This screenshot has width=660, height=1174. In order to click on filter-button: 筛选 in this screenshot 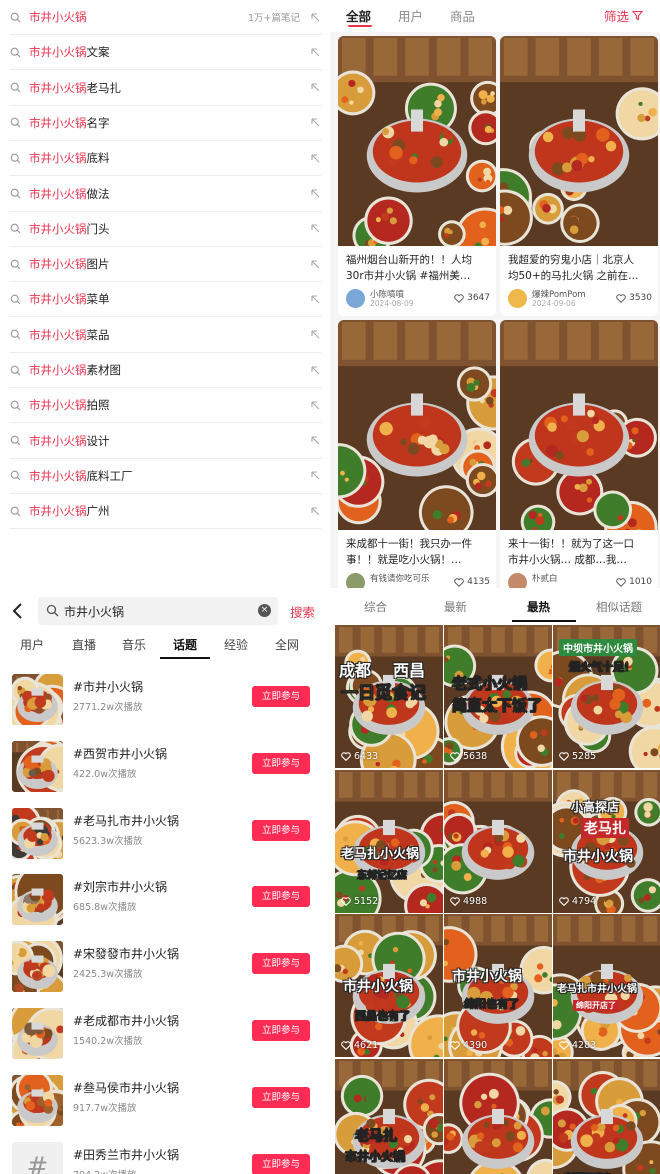, I will do `click(624, 15)`.